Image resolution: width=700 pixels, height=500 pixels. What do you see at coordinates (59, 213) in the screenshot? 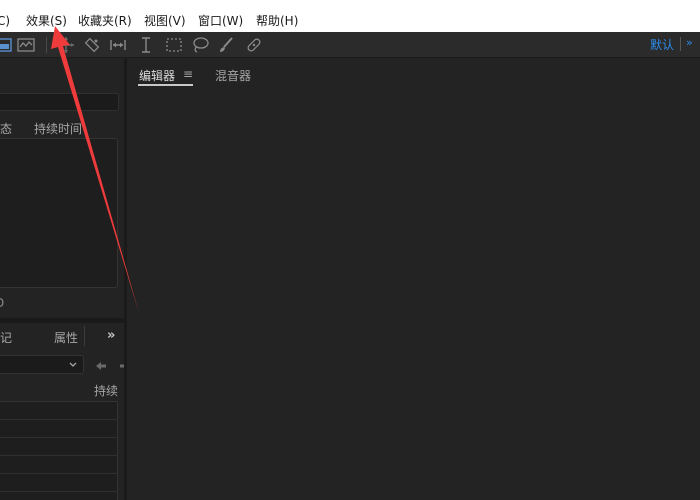
I see `files-list` at bounding box center [59, 213].